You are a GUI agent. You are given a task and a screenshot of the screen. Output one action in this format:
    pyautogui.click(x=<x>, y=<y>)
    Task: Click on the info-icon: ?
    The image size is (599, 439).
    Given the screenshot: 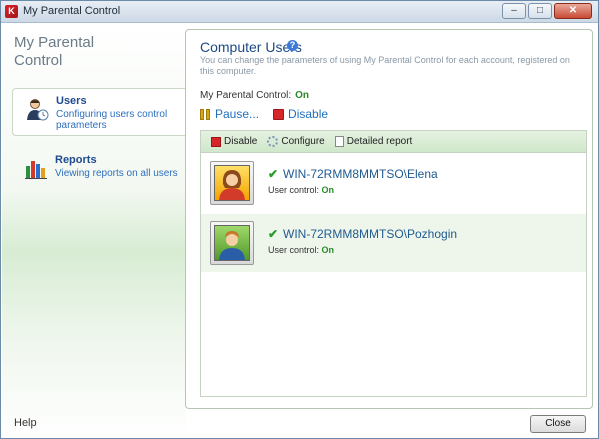 What is the action you would take?
    pyautogui.click(x=292, y=45)
    